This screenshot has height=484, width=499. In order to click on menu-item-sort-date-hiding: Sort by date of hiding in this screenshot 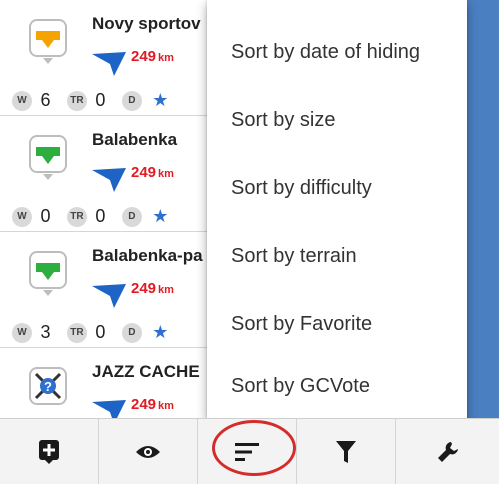, I will do `click(337, 52)`.